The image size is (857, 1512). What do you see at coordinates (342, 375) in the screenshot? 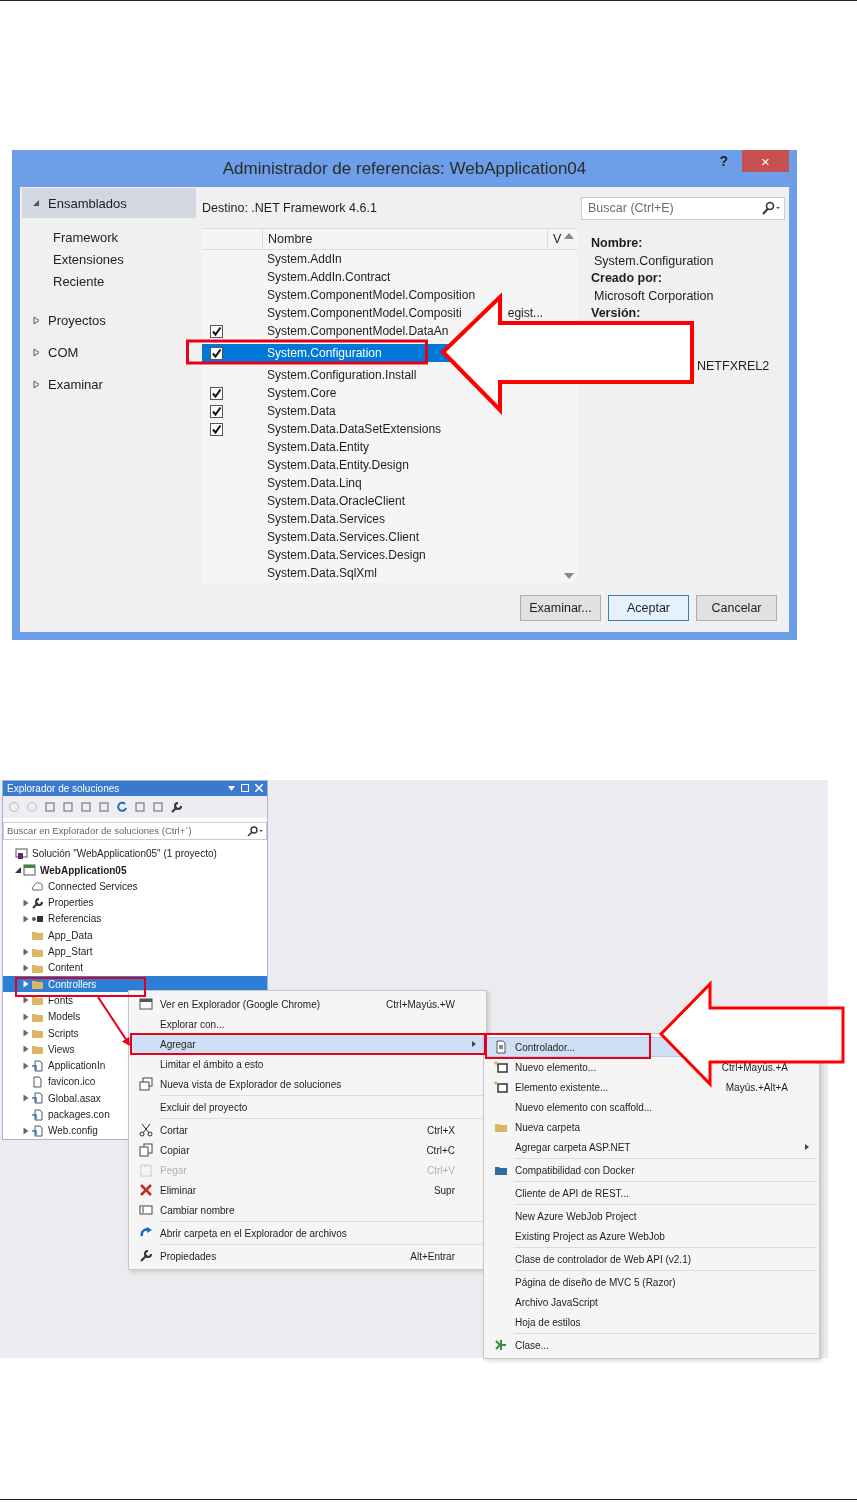
I see `assembly-name: System.Configuration.Install` at bounding box center [342, 375].